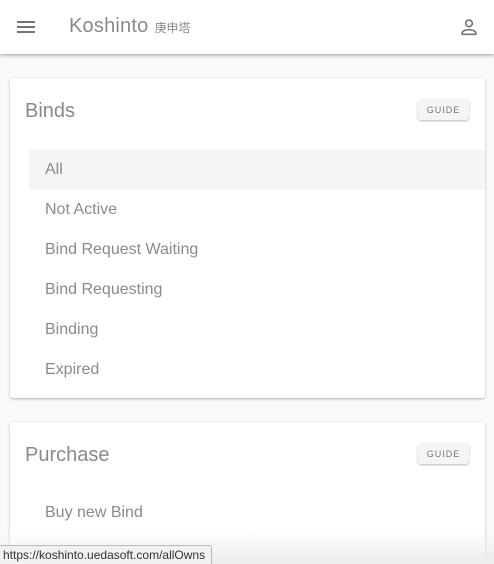  I want to click on app-title: Koshinto 庚申塔, so click(129, 27).